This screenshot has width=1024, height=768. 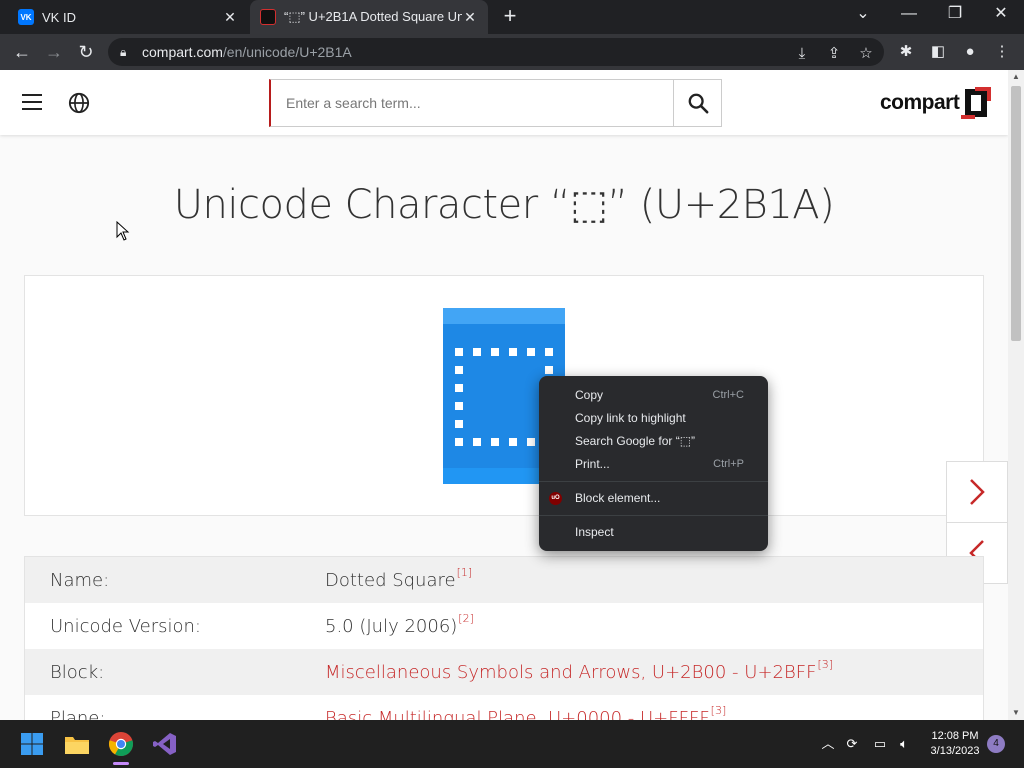 What do you see at coordinates (1002, 52) in the screenshot?
I see `menu-kebab-icon: ⋮` at bounding box center [1002, 52].